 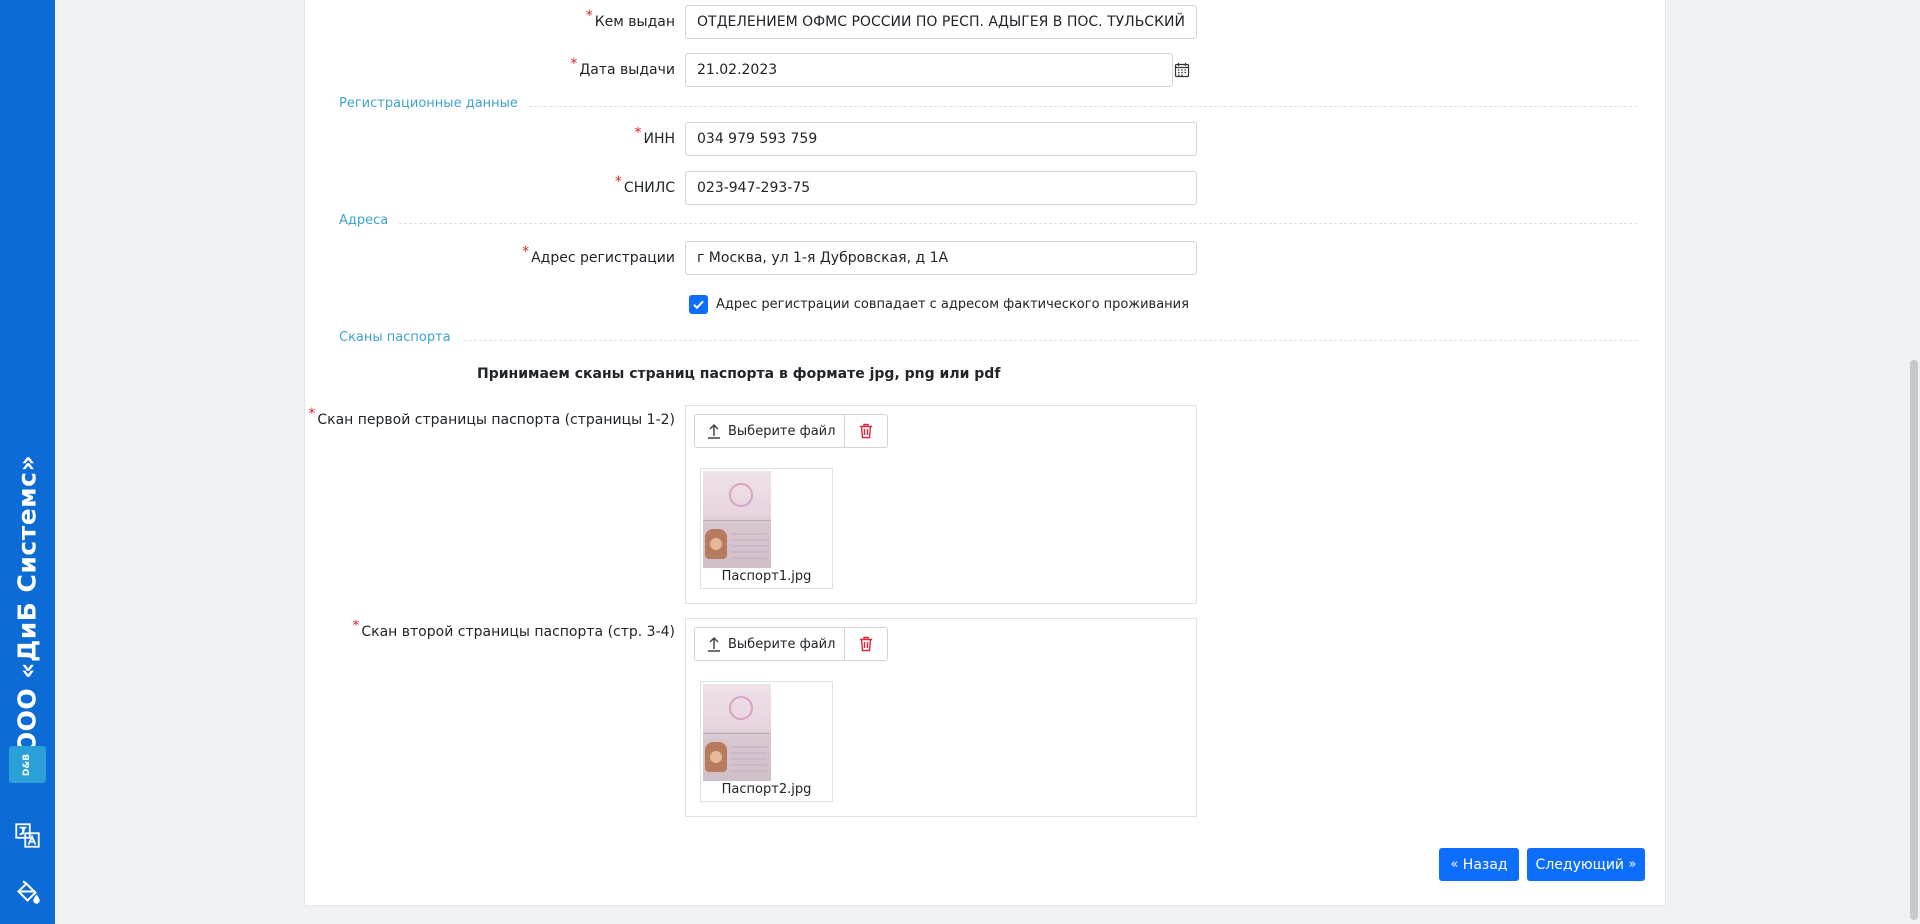 I want to click on snils-label: * СНИЛС, so click(x=644, y=185).